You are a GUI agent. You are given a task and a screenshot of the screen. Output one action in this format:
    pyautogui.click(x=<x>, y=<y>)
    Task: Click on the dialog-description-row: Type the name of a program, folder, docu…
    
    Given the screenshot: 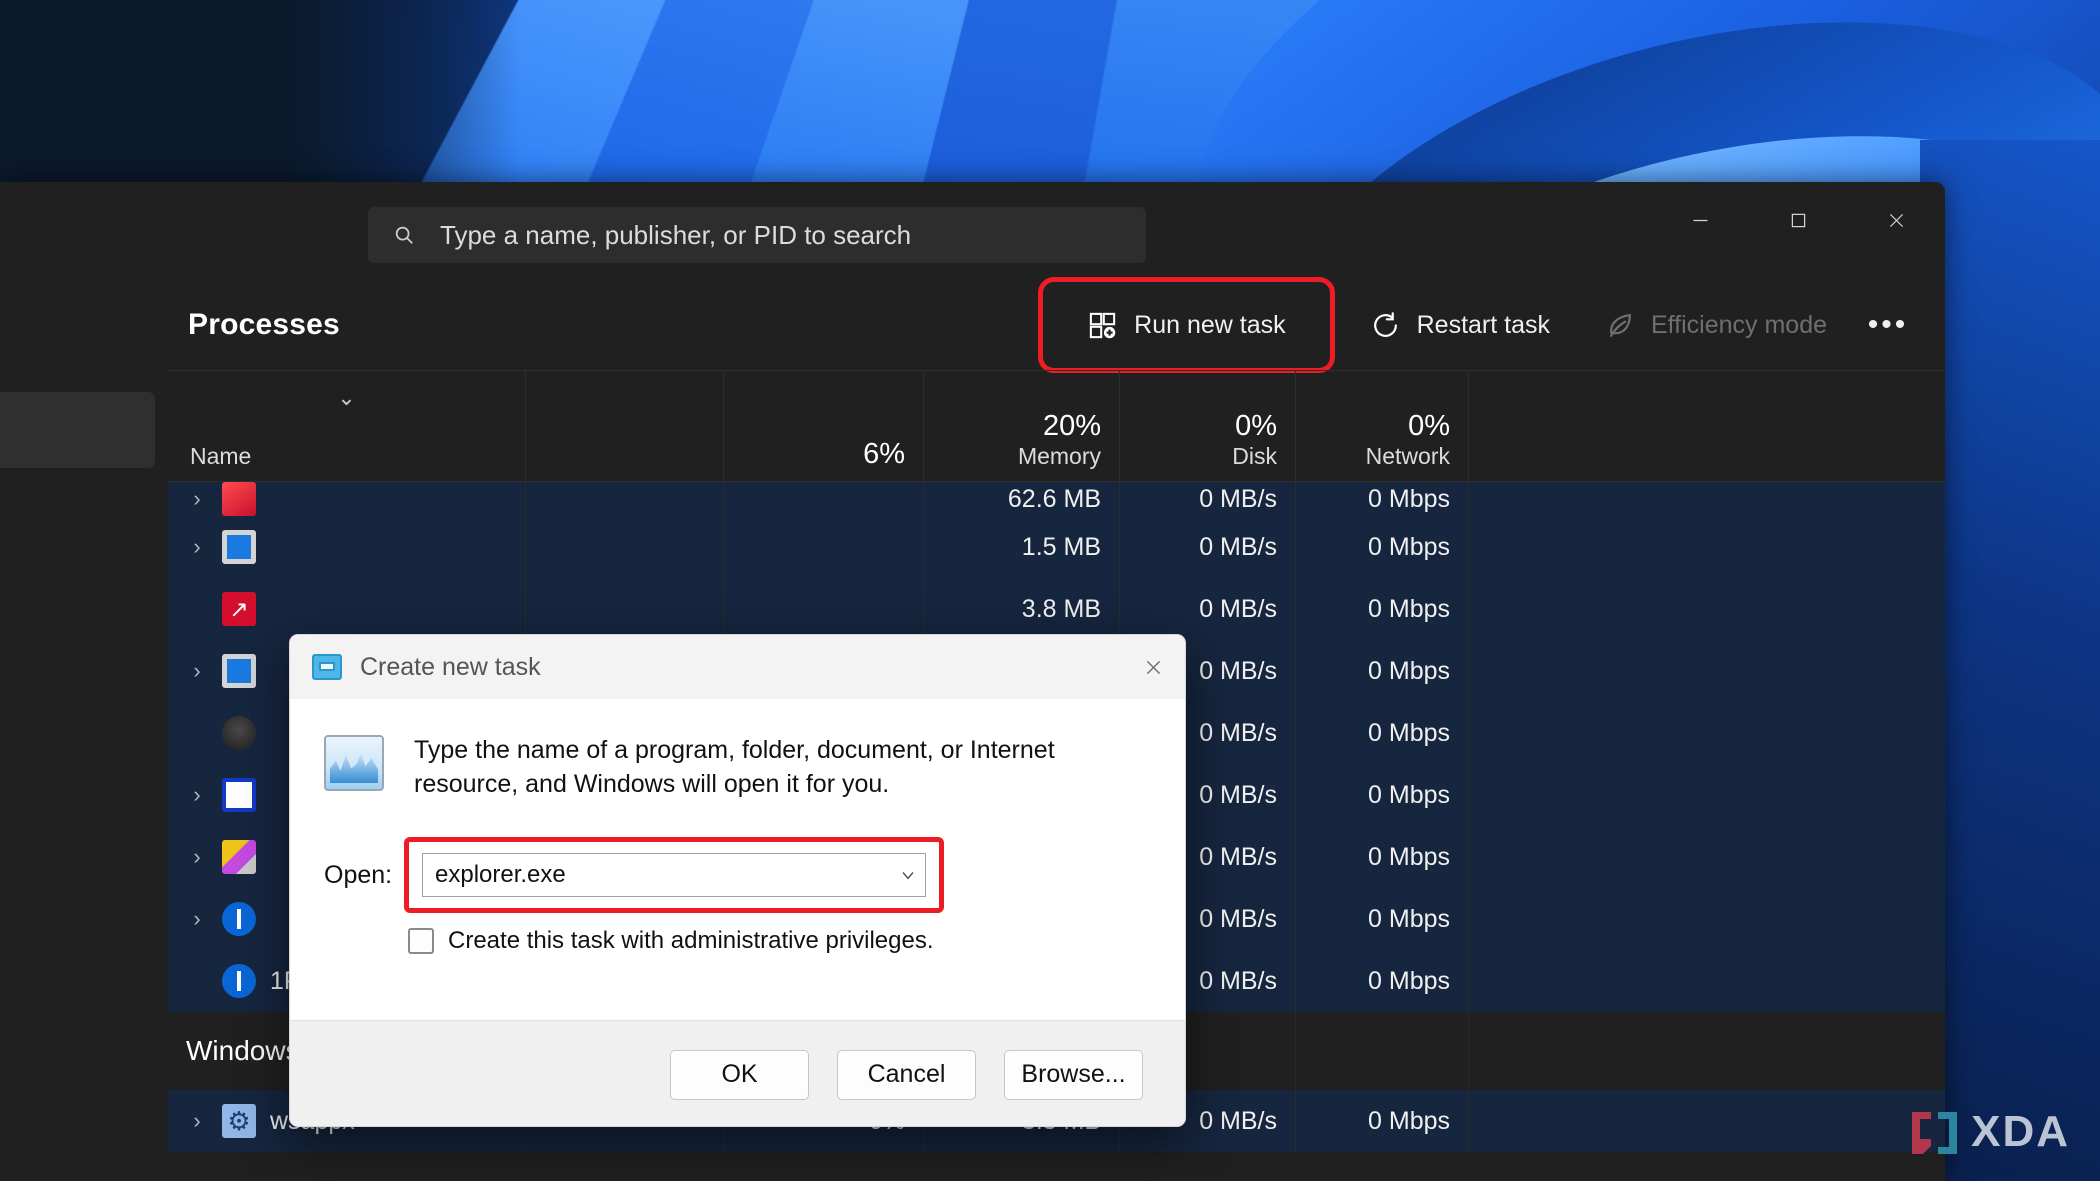 What is the action you would take?
    pyautogui.click(x=737, y=767)
    